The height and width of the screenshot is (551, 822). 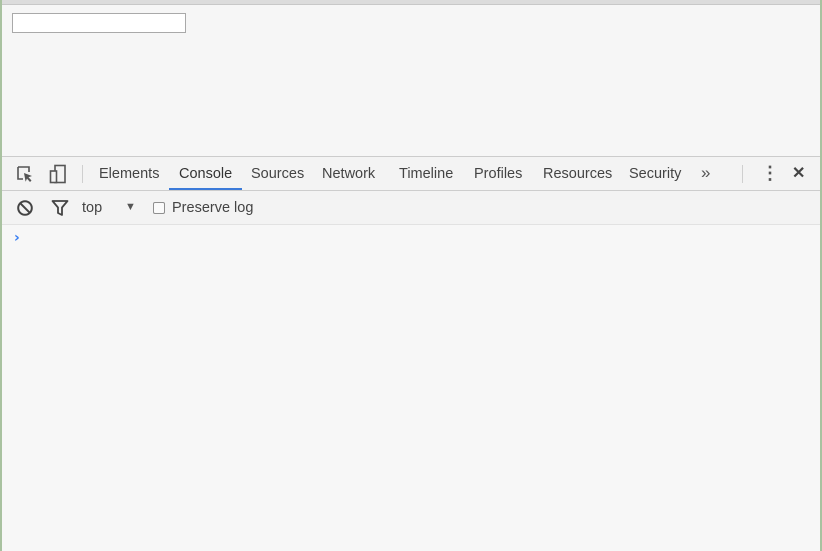 I want to click on preserve-log-label: Preserve log, so click(x=212, y=207).